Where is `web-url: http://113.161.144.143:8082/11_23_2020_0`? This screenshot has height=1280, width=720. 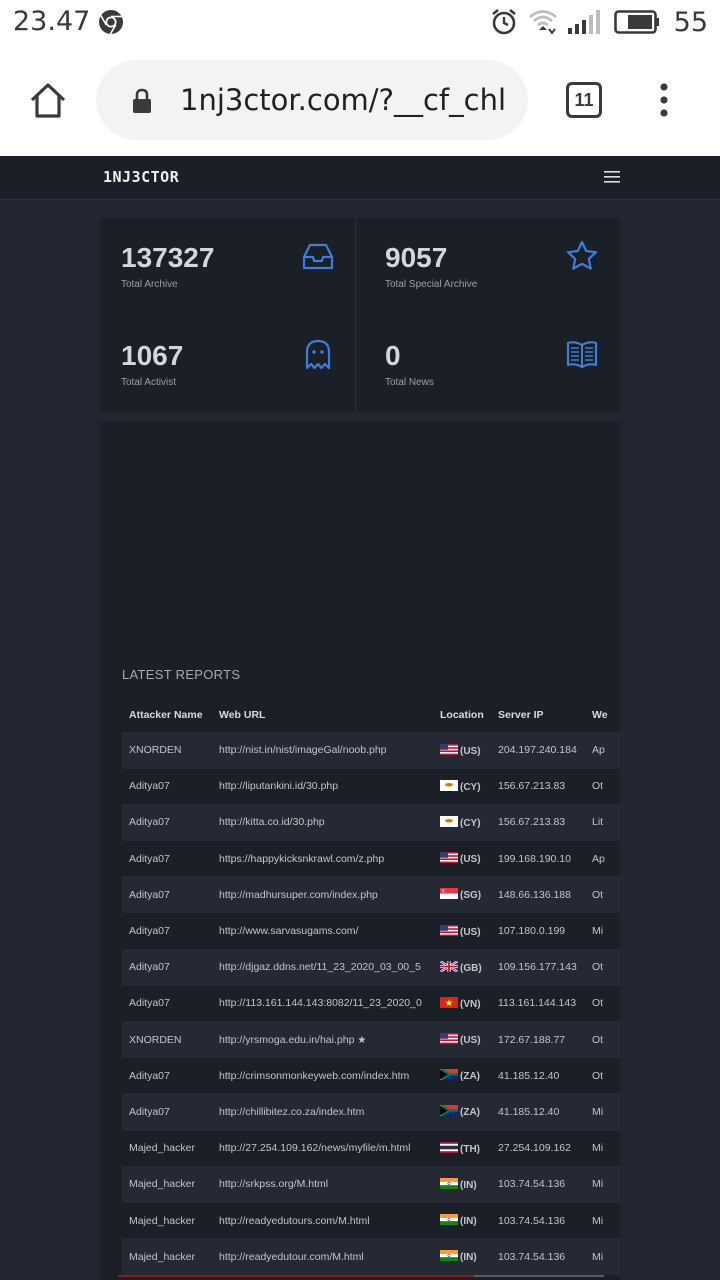 web-url: http://113.161.144.143:8082/11_23_2020_0 is located at coordinates (322, 1003).